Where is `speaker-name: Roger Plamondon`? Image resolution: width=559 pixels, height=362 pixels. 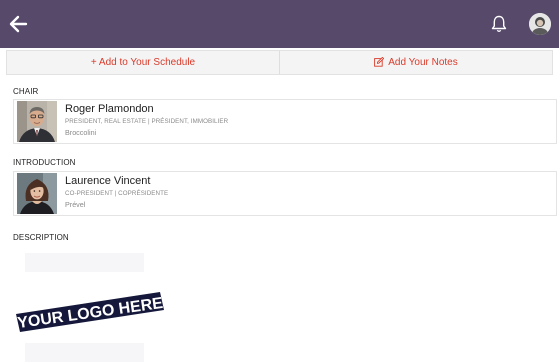
speaker-name: Roger Plamondon is located at coordinates (109, 109).